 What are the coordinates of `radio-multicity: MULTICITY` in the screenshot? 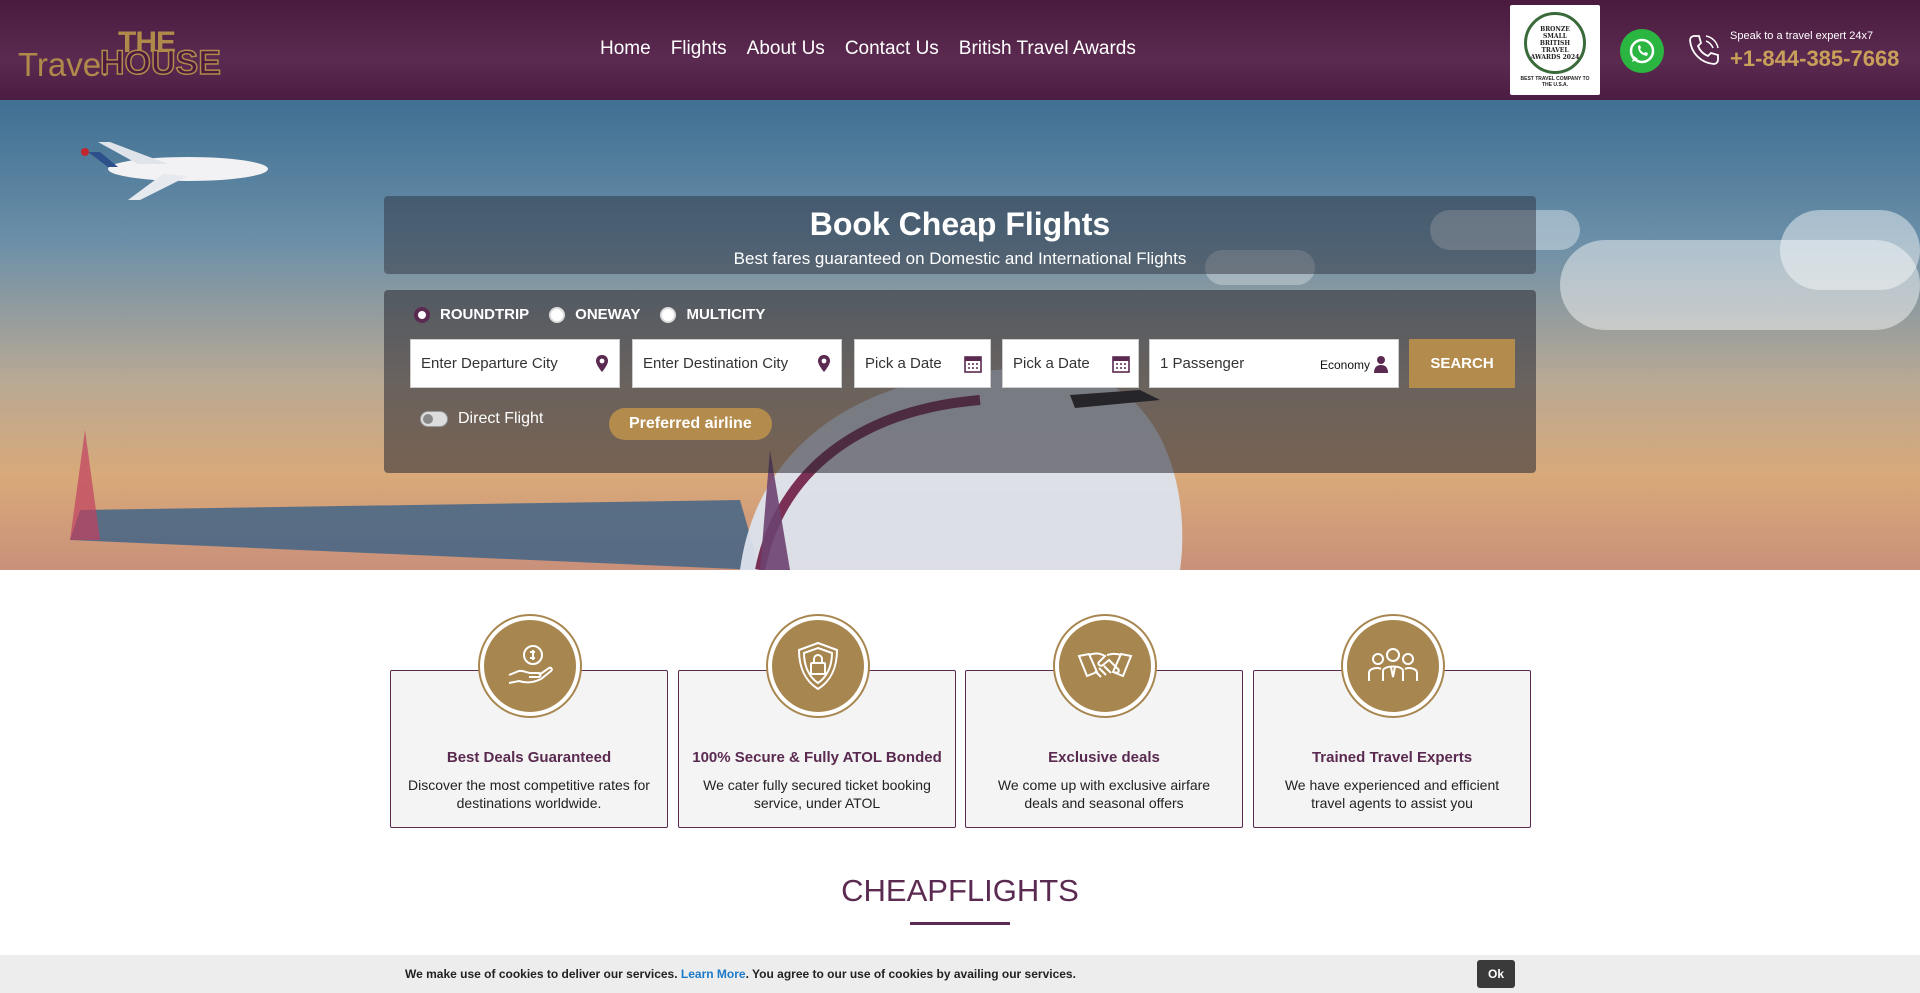 It's located at (712, 314).